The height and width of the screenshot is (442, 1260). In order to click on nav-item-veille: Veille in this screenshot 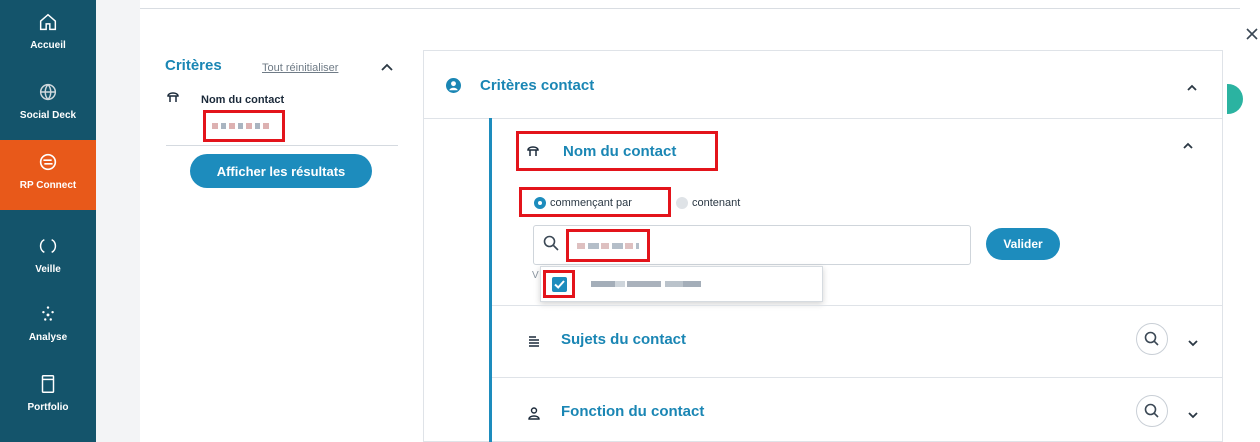, I will do `click(48, 259)`.